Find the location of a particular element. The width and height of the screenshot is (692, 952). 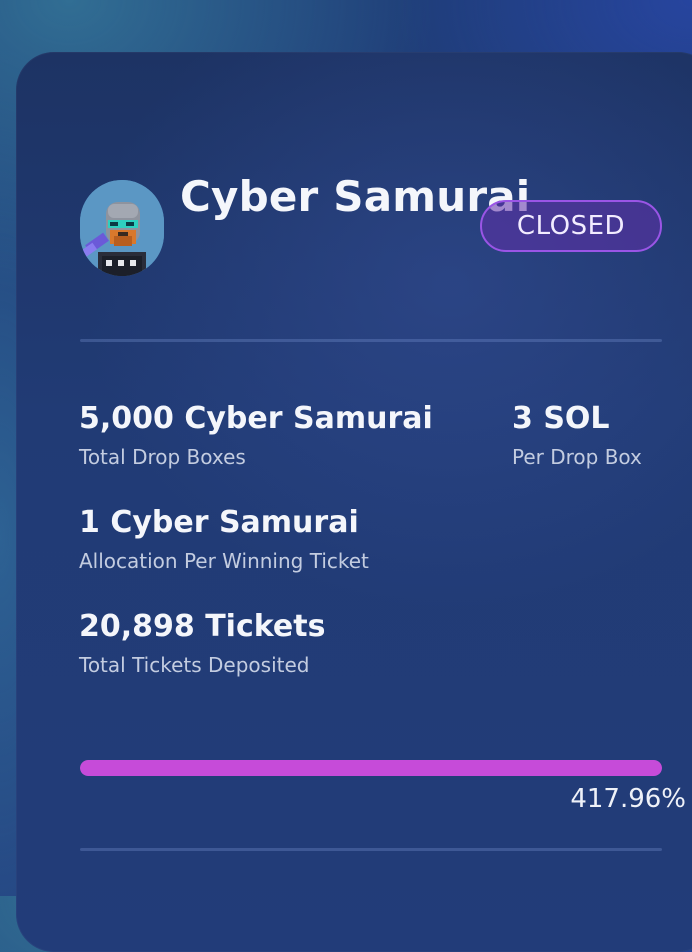

stat-price-per-drop-box: 3 SOL Per Drop Box is located at coordinates (577, 435).